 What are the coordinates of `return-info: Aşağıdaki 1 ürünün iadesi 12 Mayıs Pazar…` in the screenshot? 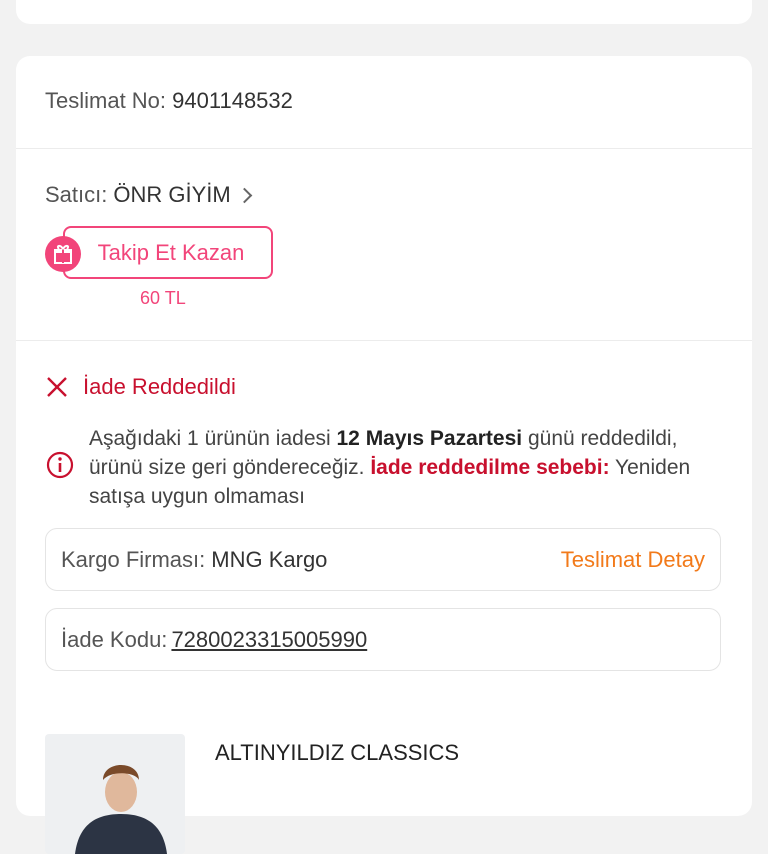 It's located at (375, 467).